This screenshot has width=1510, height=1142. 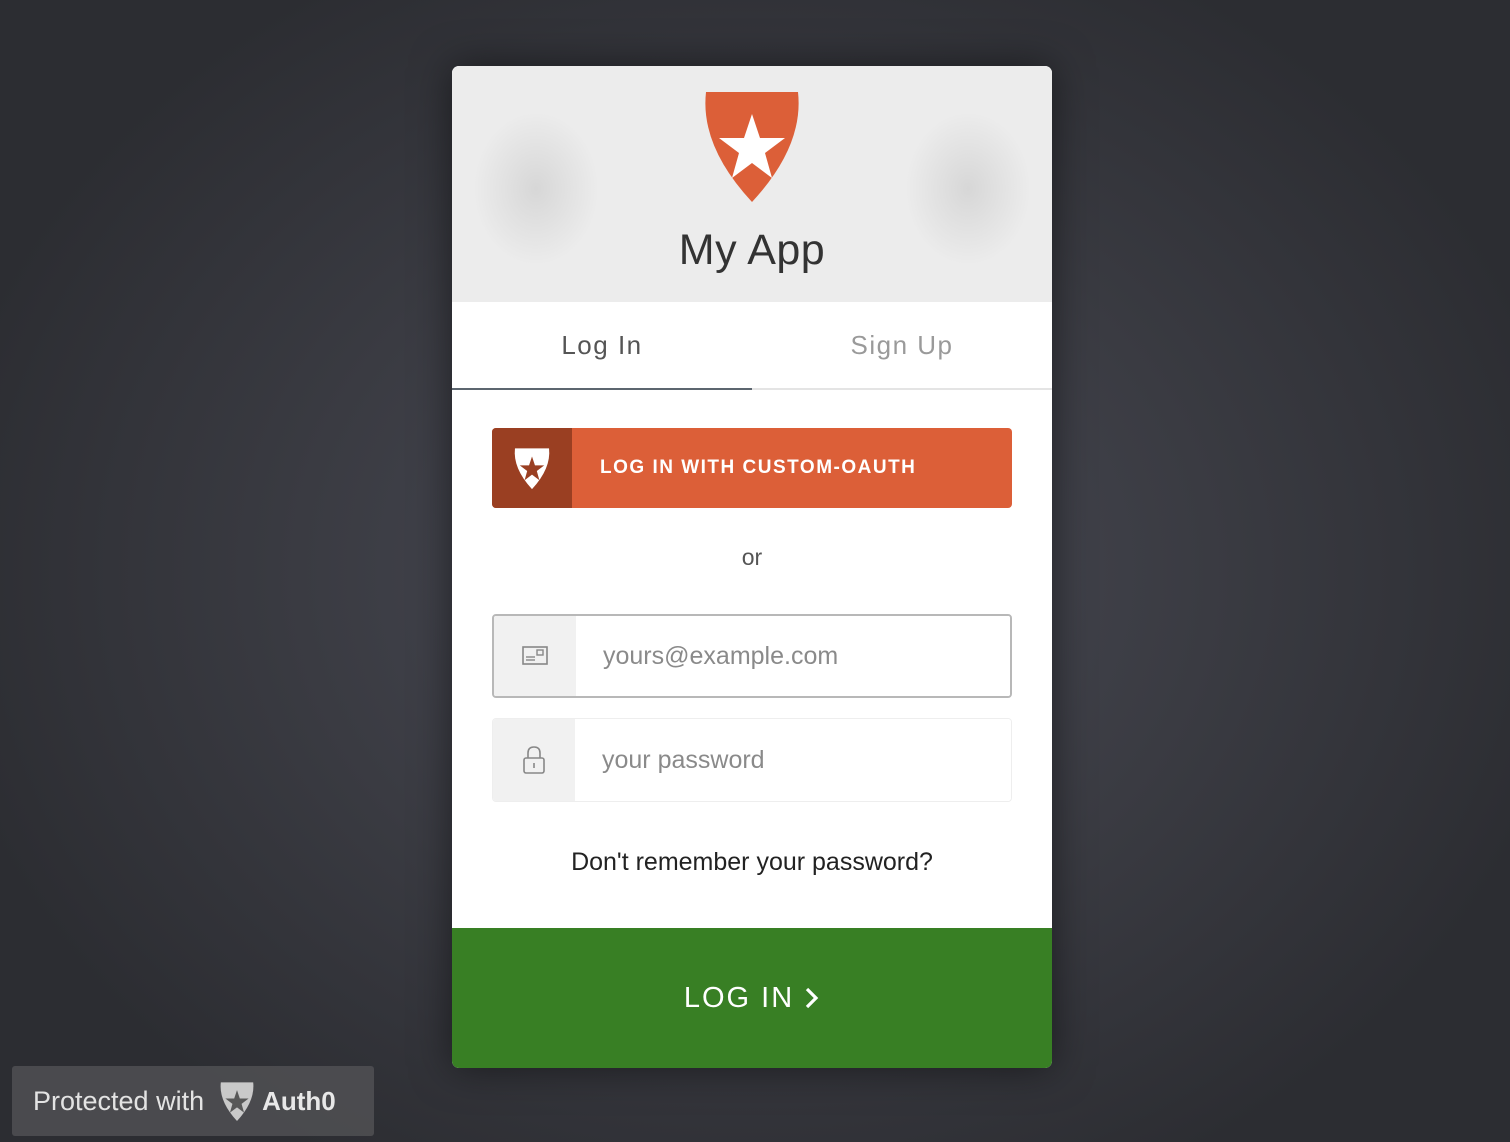 I want to click on protected-with-auth0-badge: Protected with Auth0, so click(x=193, y=1101).